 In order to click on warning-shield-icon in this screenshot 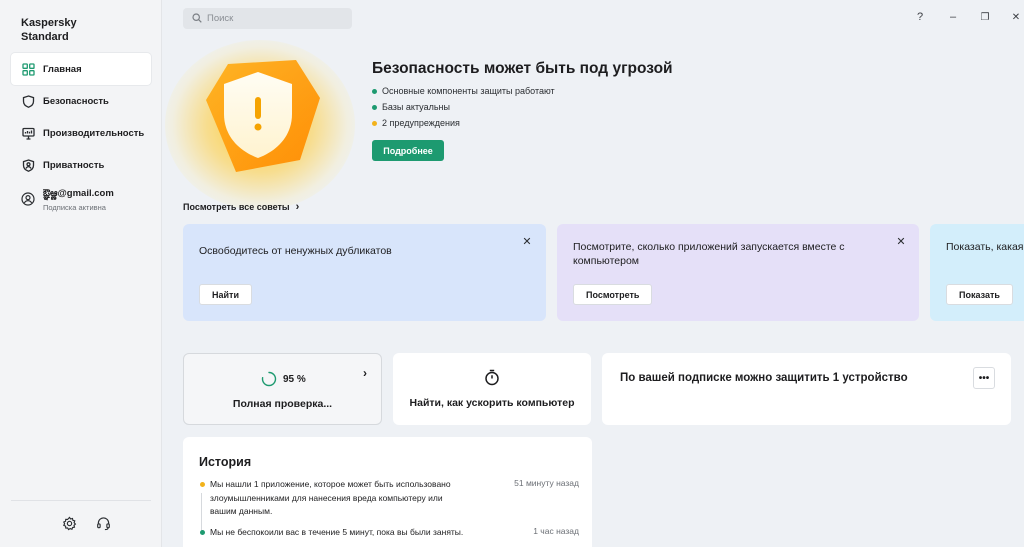, I will do `click(263, 116)`.